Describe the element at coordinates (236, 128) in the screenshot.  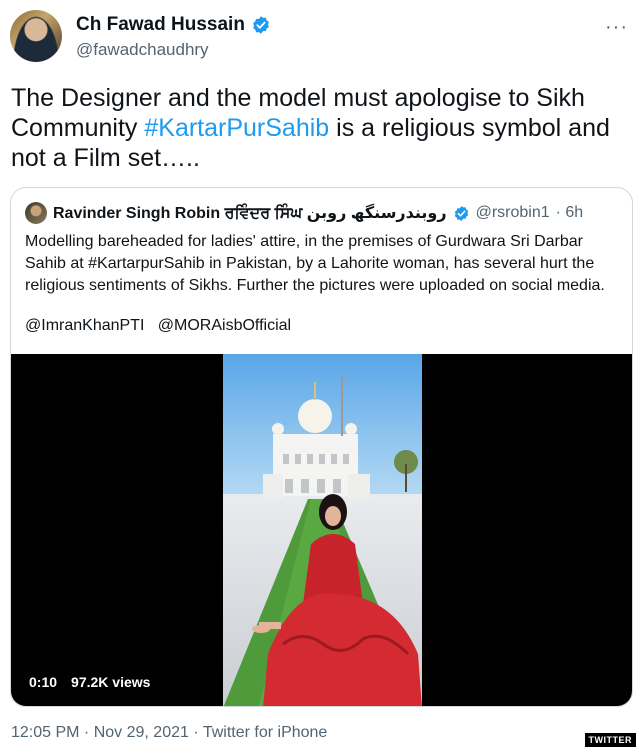
I see `tweet-hashtag-link: #KartarPurSahib` at that location.